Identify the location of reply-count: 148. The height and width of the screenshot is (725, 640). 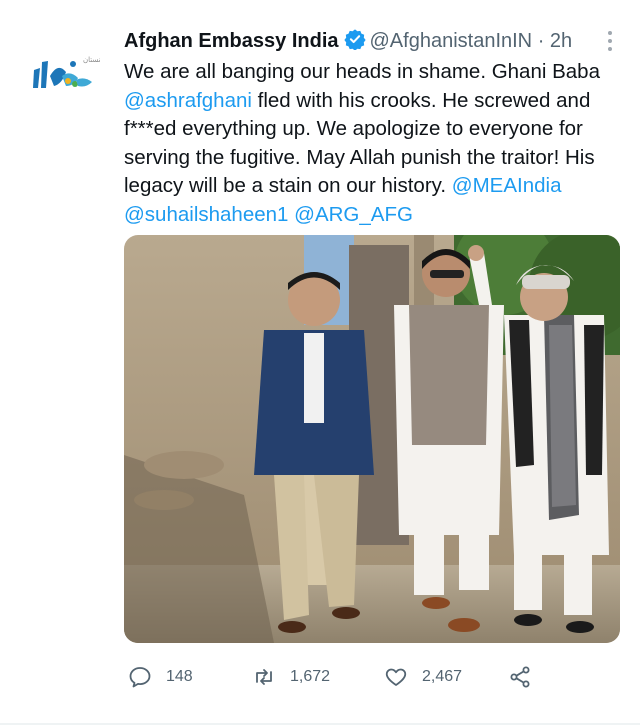
(179, 676).